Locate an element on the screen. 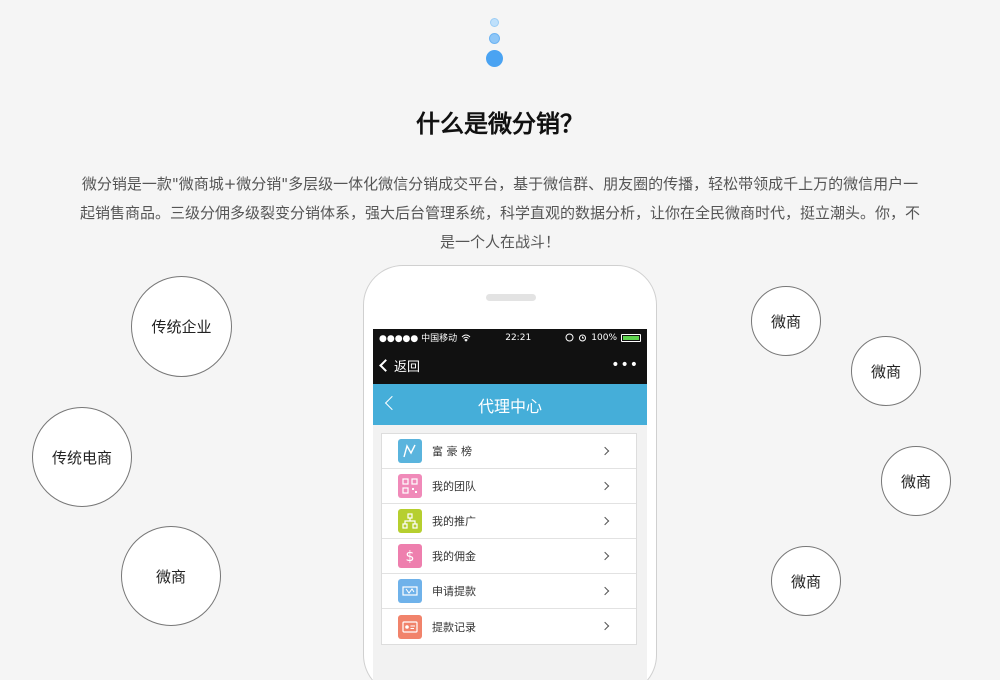  dot-large is located at coordinates (494, 58).